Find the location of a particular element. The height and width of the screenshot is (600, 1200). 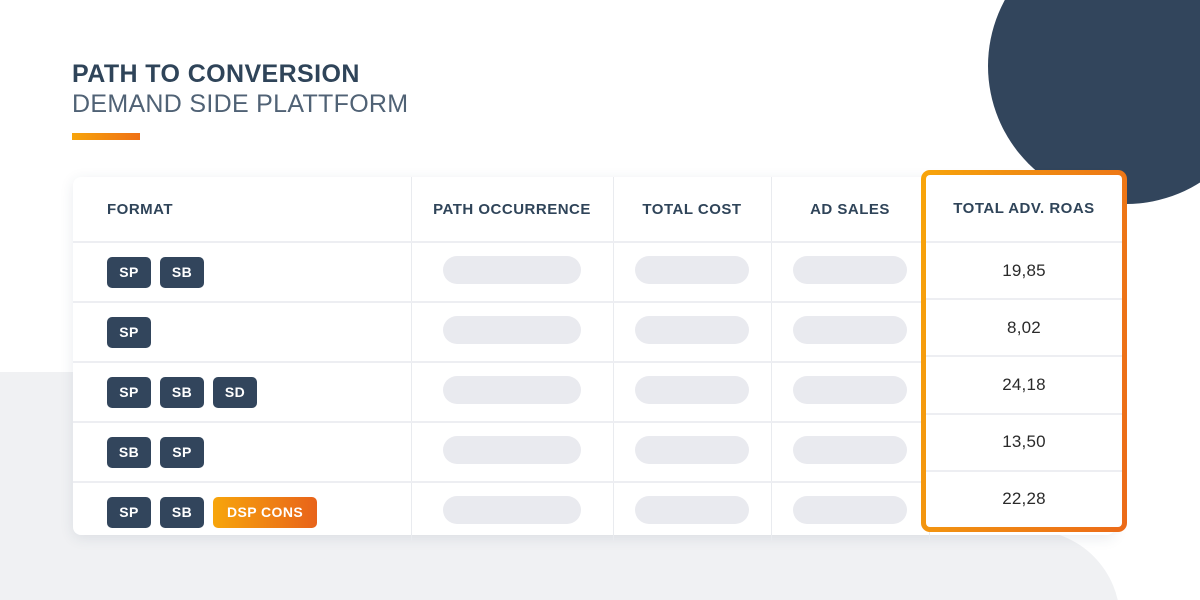

roas-value: 13,50 is located at coordinates (1024, 441).